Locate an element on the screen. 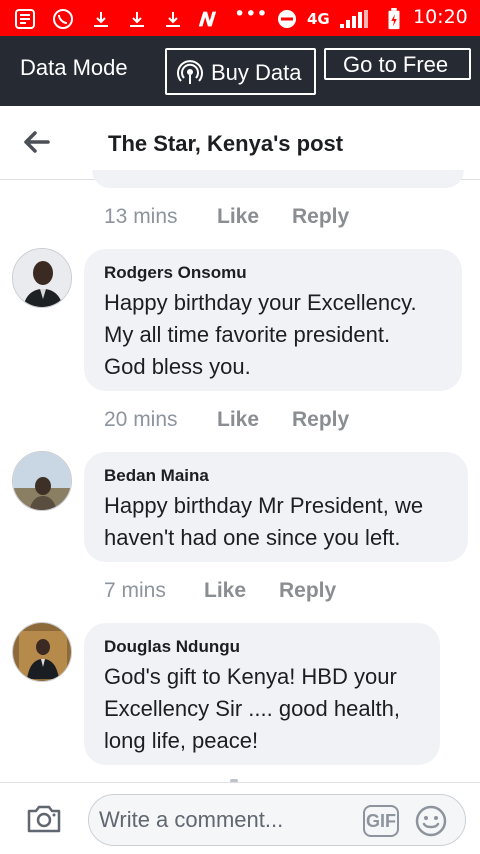  whatsapp-icon is located at coordinates (63, 19).